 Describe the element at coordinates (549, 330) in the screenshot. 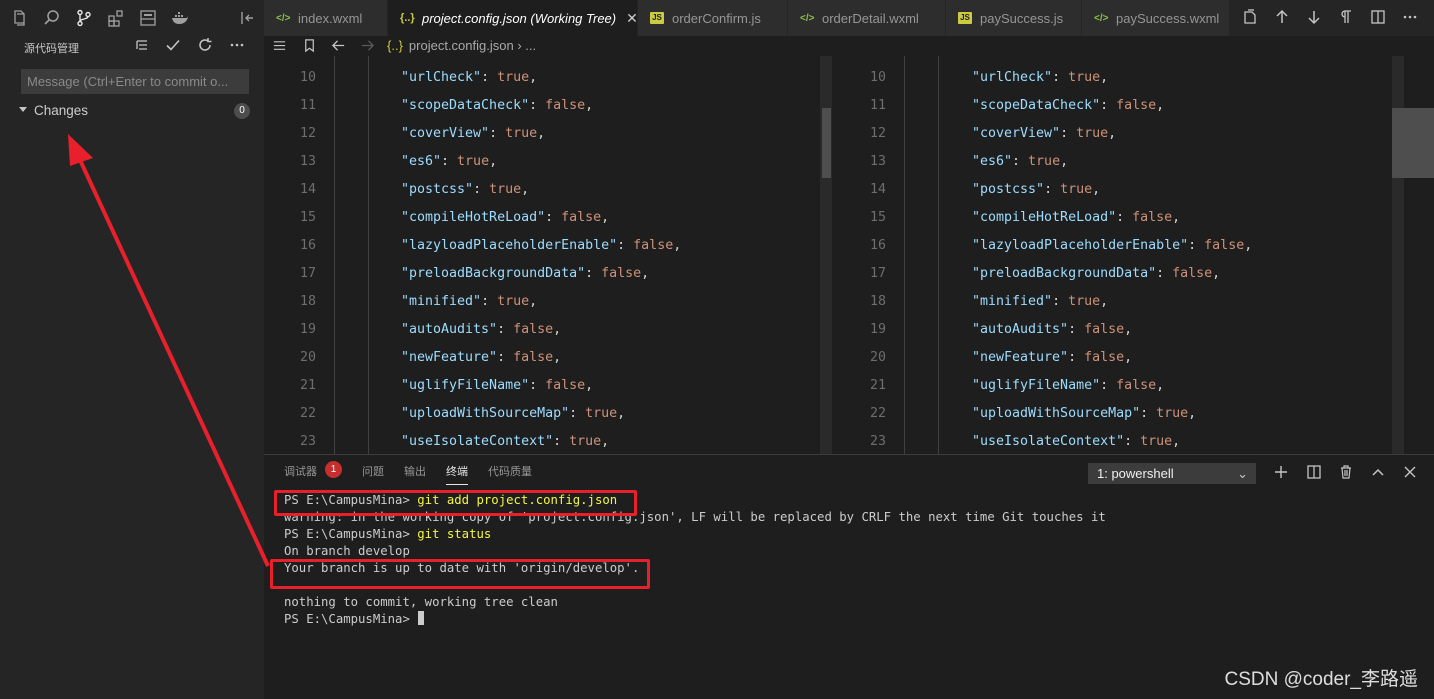

I see `code-line: 19 "autoAudits": false,` at that location.